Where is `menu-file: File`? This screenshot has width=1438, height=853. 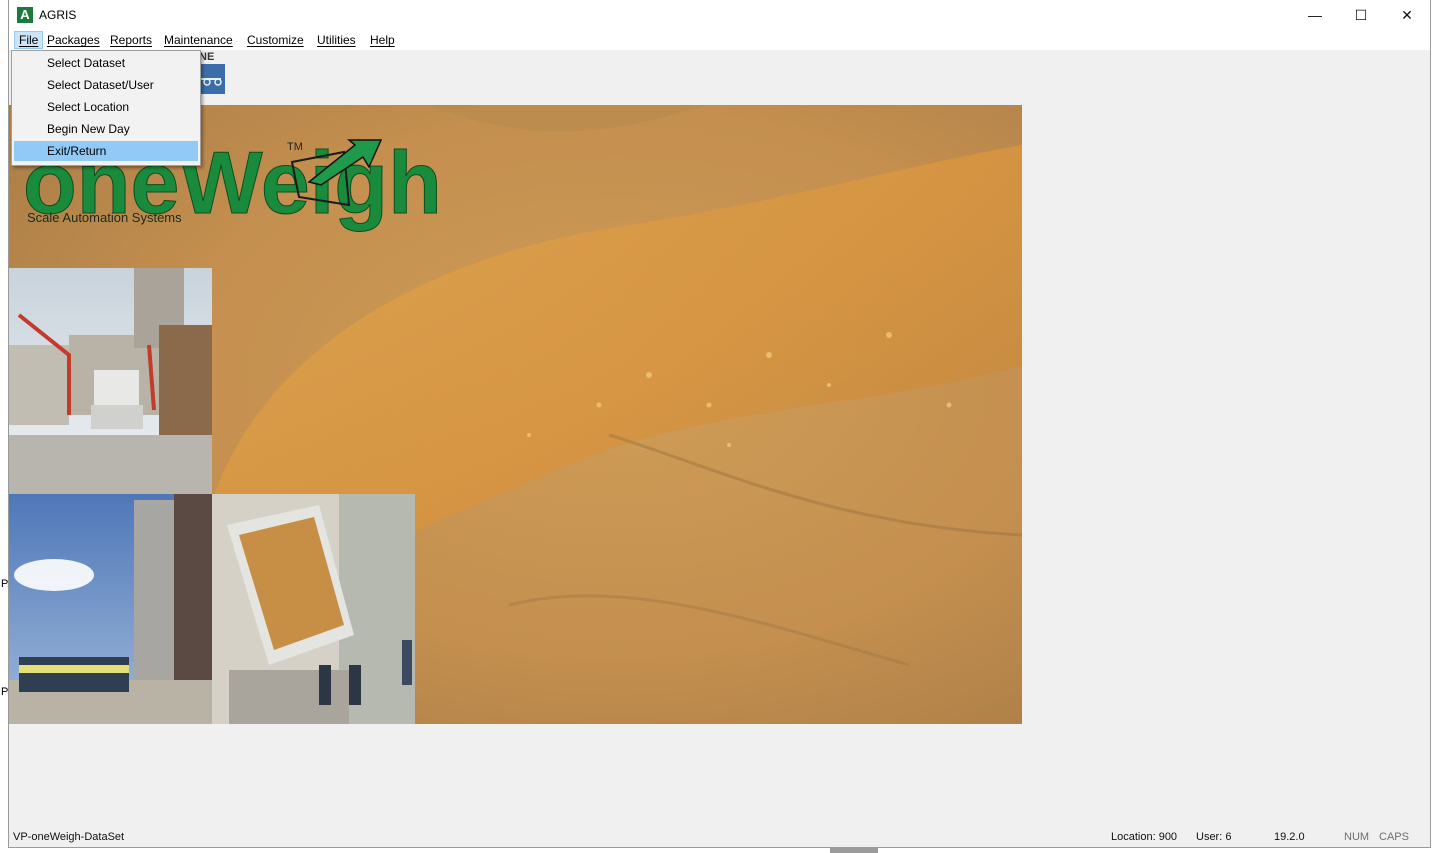
menu-file: File is located at coordinates (29, 40).